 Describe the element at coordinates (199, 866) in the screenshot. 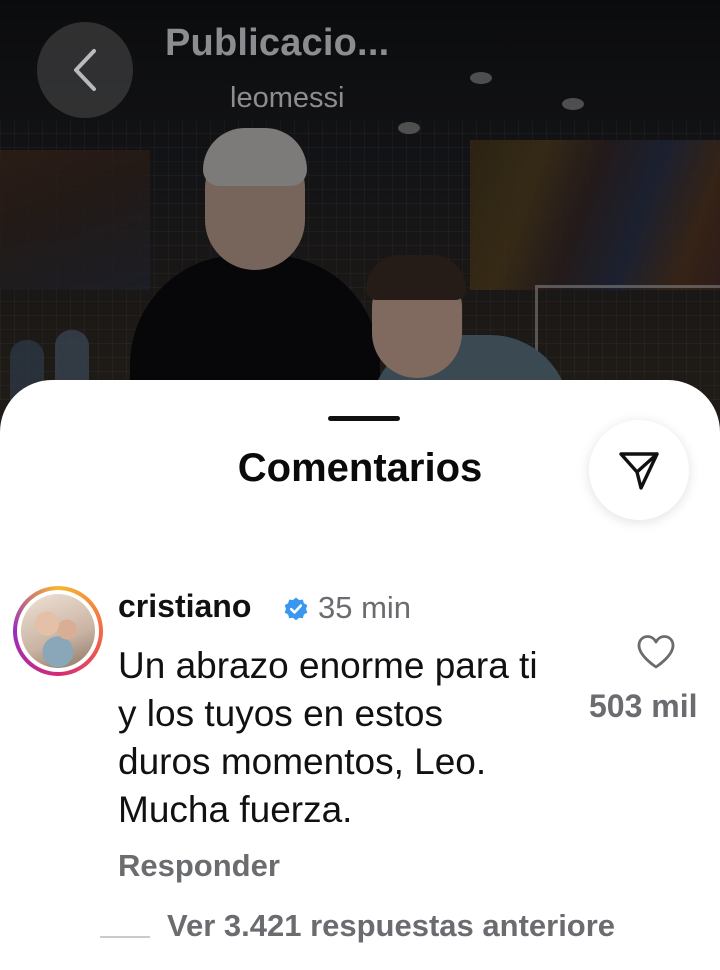

I see `reply-button: Responder` at that location.